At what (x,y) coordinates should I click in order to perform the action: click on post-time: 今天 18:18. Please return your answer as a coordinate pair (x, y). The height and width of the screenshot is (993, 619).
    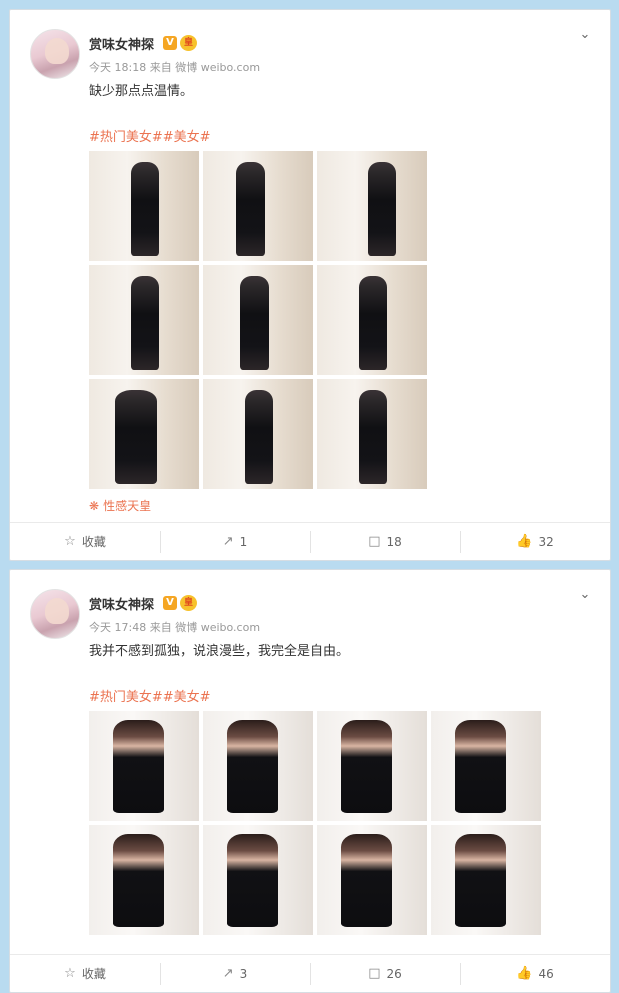
    Looking at the image, I should click on (117, 67).